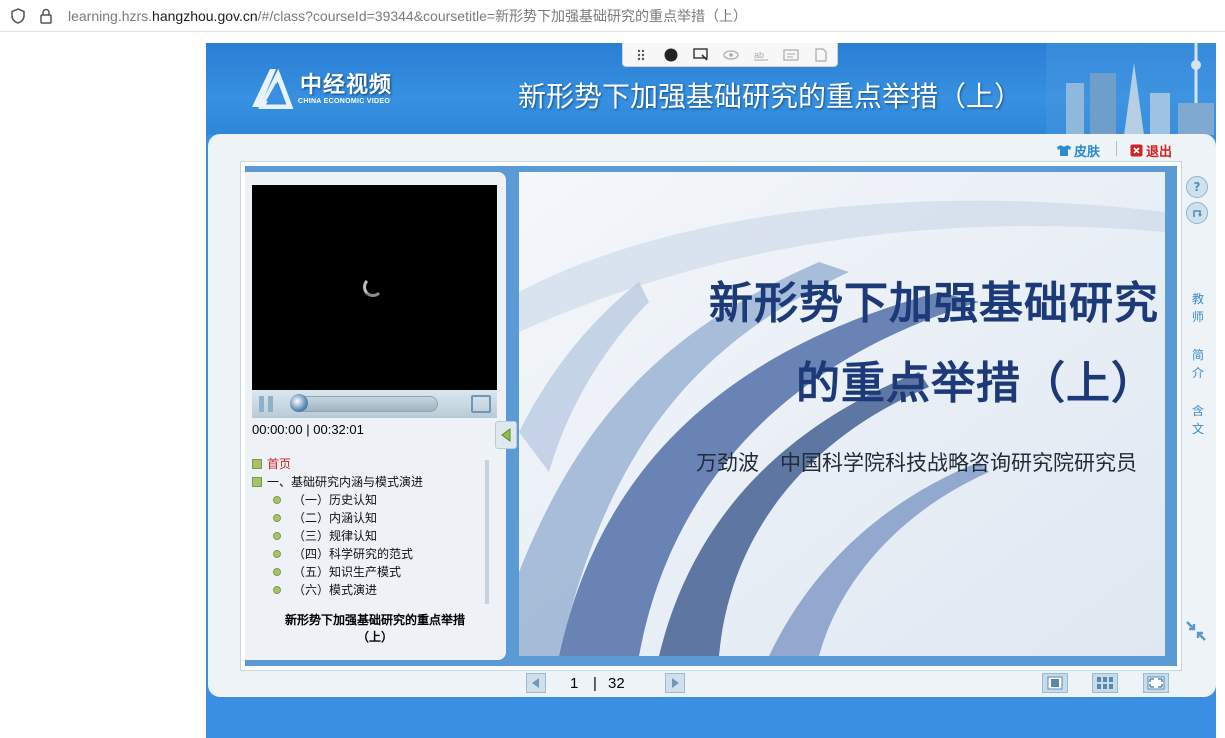  Describe the element at coordinates (374, 620) in the screenshot. I see `lecture-title-line1: 新形势下加强基础研究的重点举措` at that location.